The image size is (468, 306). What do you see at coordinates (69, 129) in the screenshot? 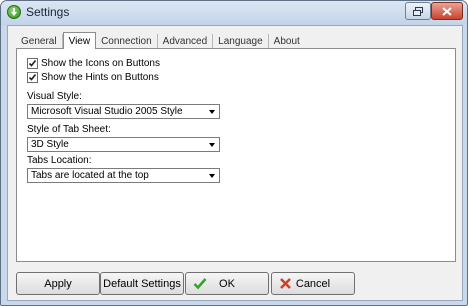
I see `tab-sheet-style-label: Style of Tab Sheet:` at bounding box center [69, 129].